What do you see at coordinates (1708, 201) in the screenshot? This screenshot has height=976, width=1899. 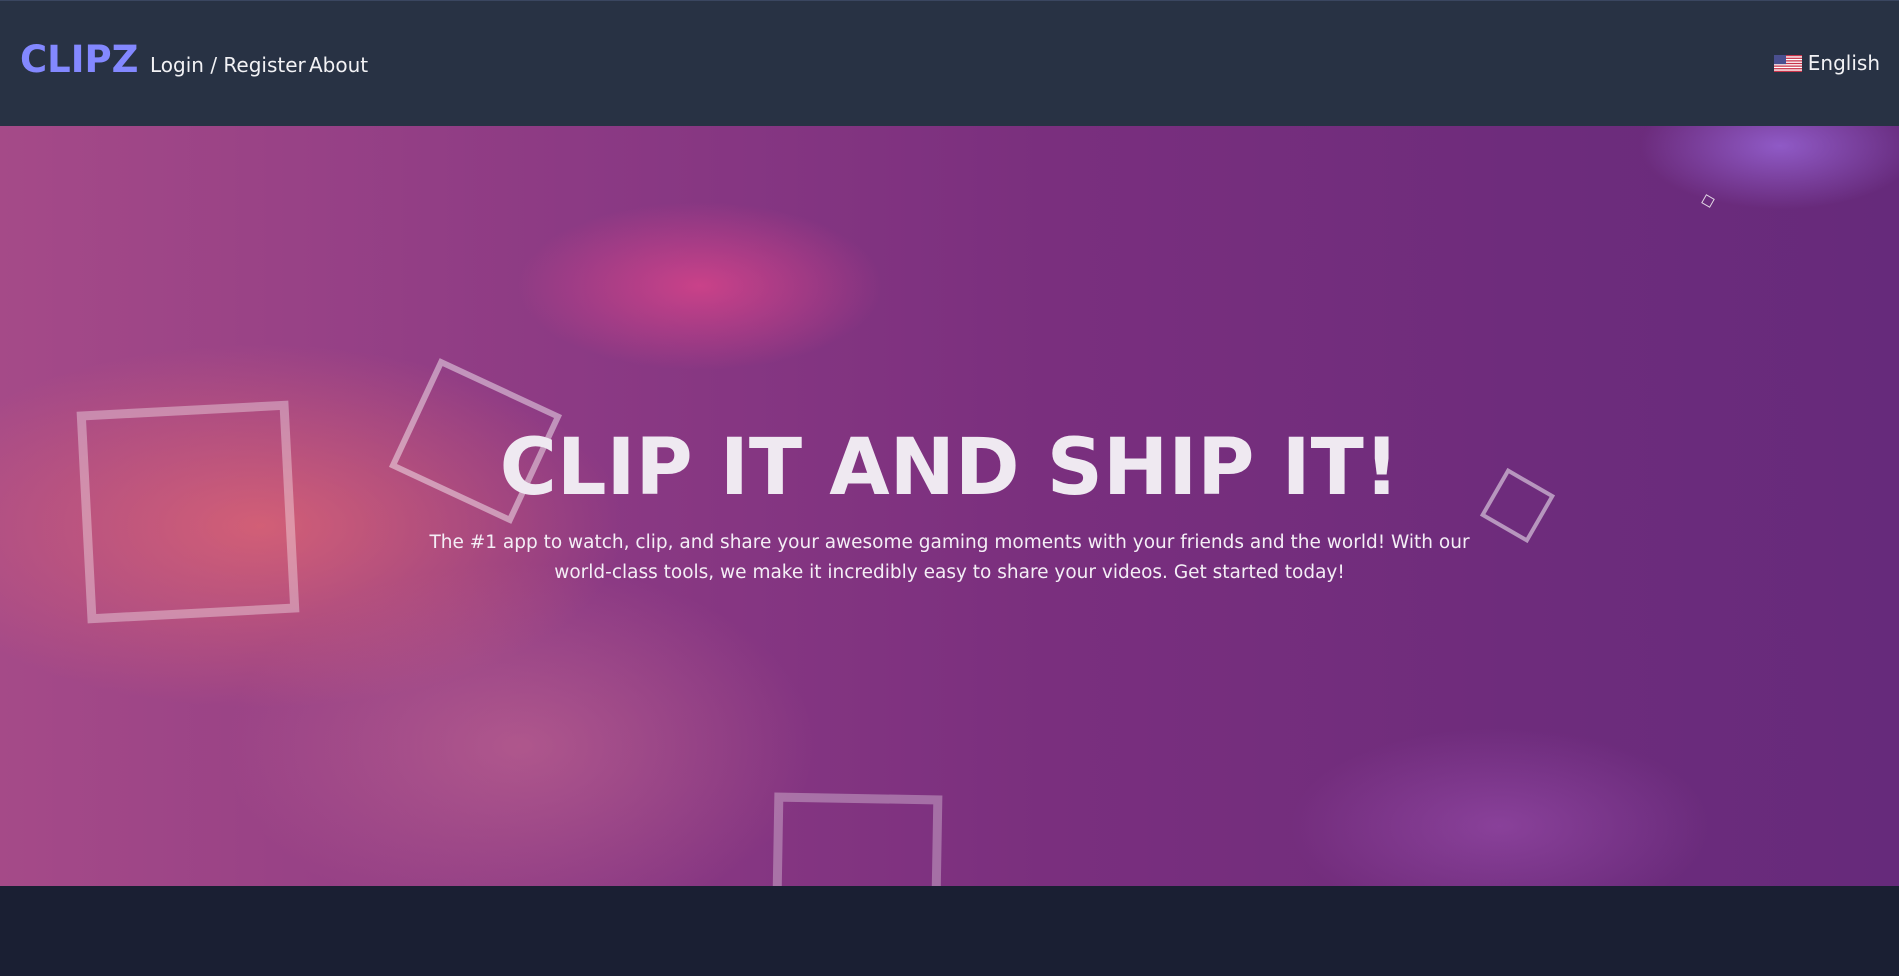 I see `decorative-square-tiny` at bounding box center [1708, 201].